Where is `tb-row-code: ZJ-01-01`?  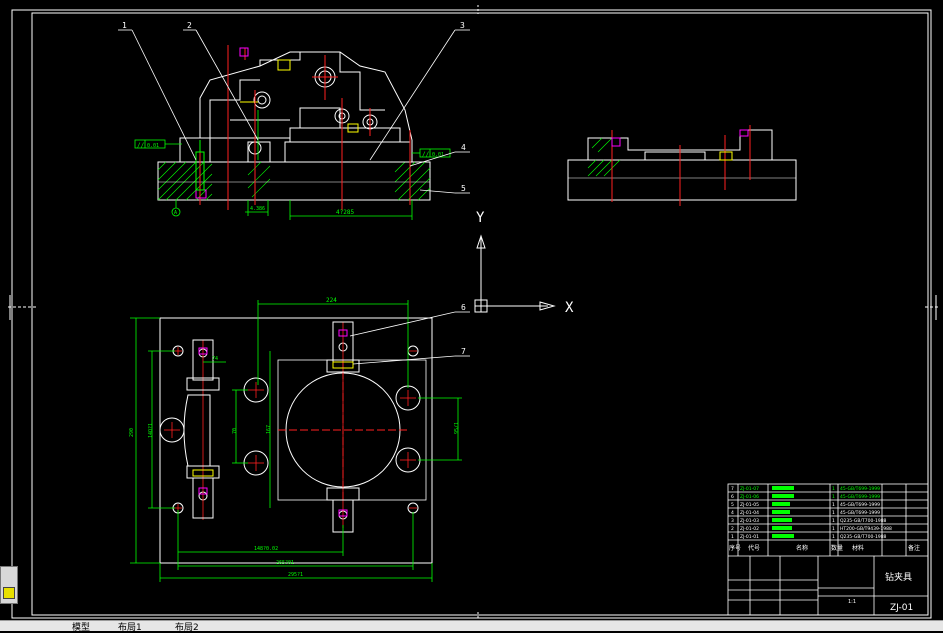
tb-row-code: ZJ-01-01 is located at coordinates (749, 537).